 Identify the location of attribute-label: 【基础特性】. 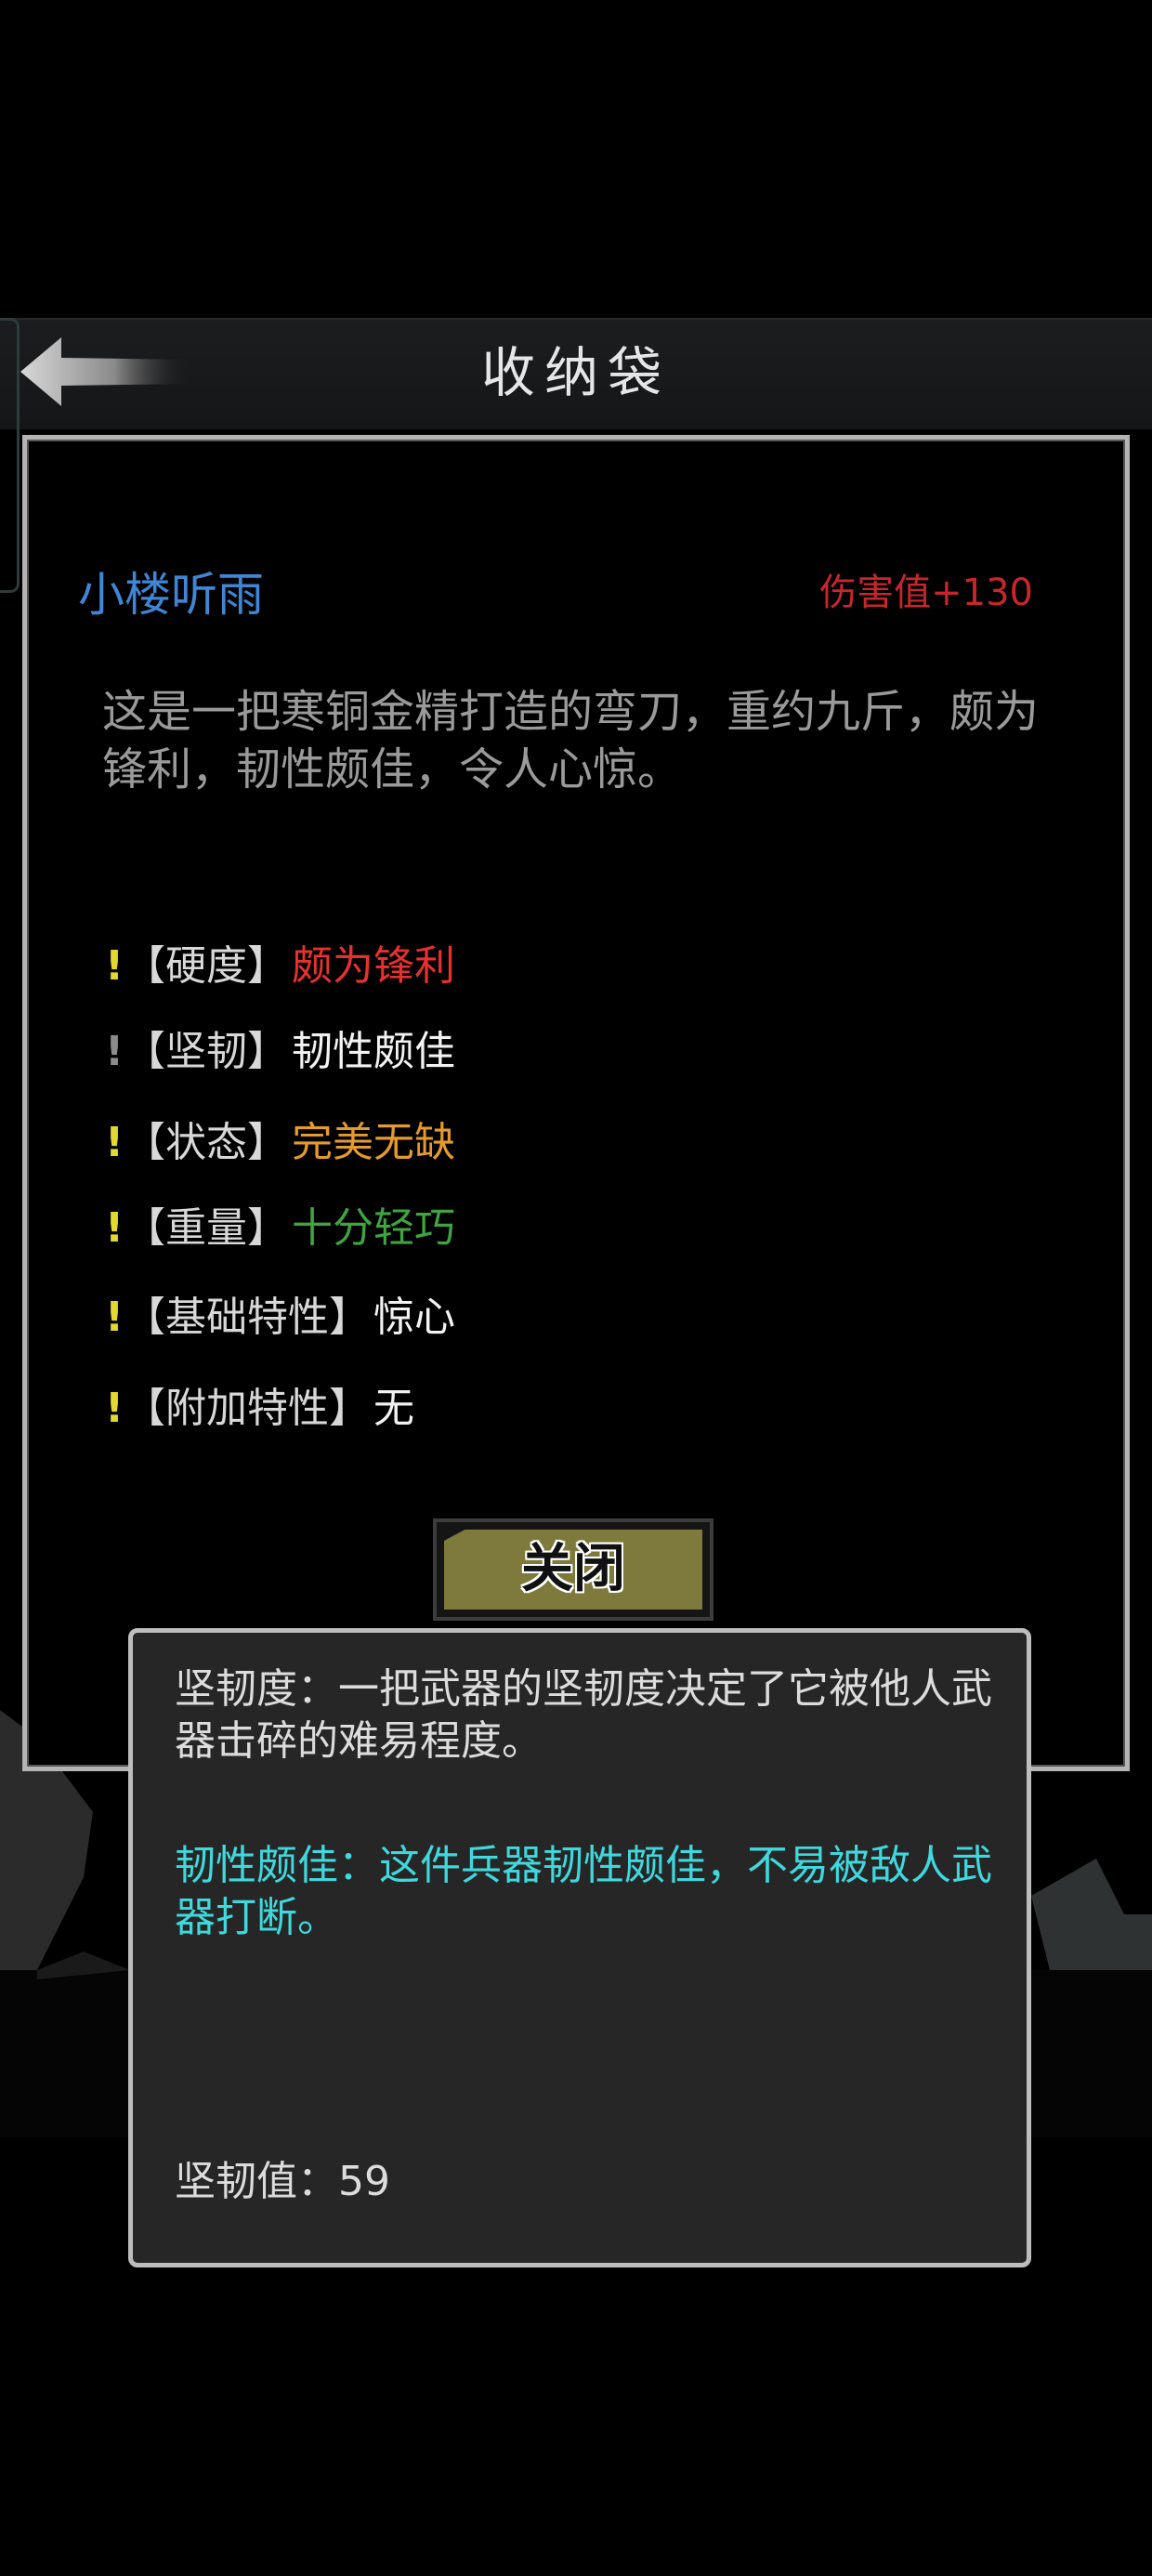
(247, 1317).